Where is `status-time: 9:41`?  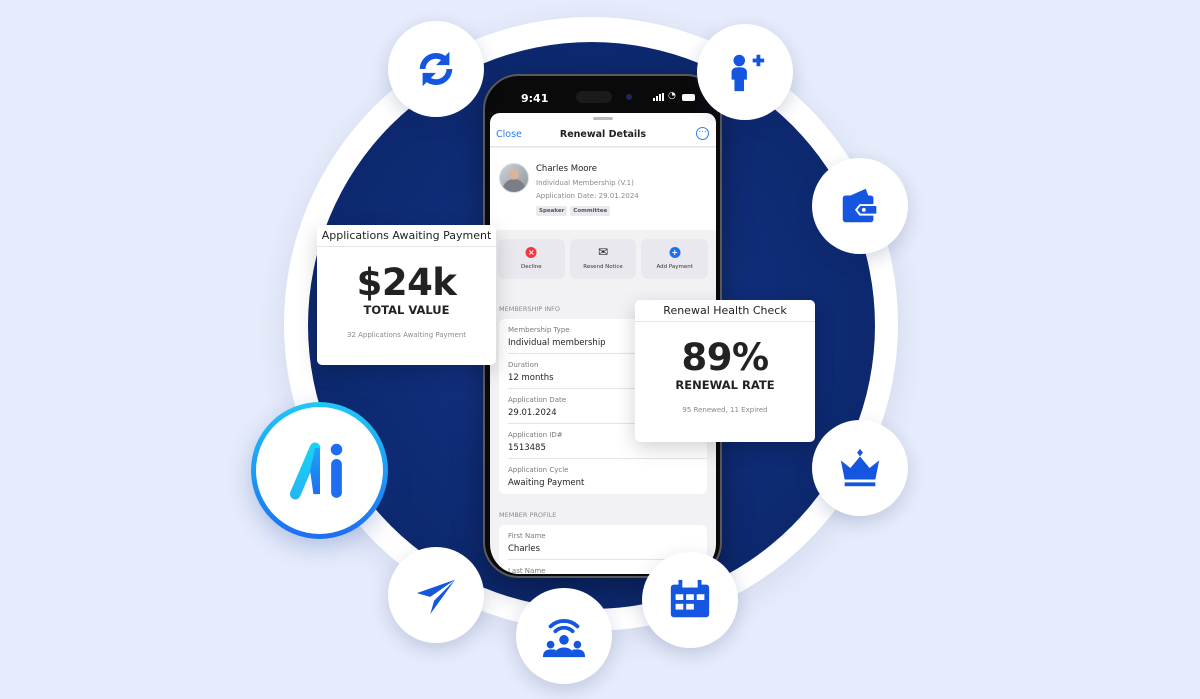
status-time: 9:41 is located at coordinates (535, 98).